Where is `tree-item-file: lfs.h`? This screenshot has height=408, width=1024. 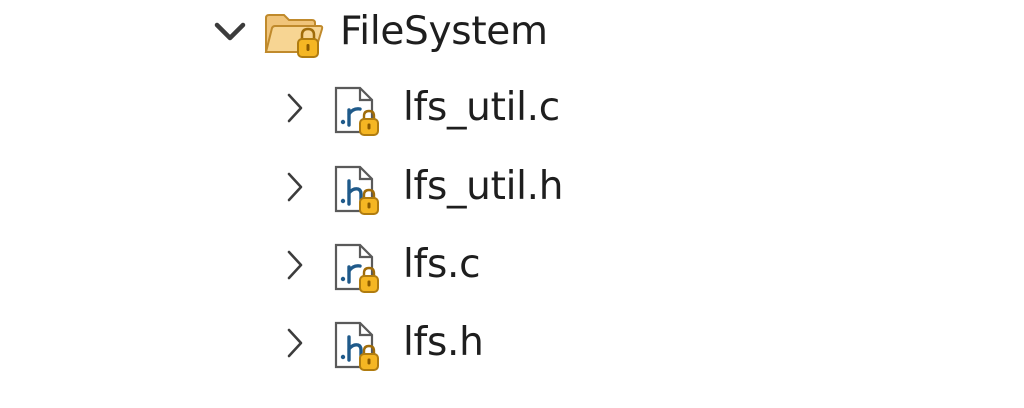 tree-item-file: lfs.h is located at coordinates (350, 343).